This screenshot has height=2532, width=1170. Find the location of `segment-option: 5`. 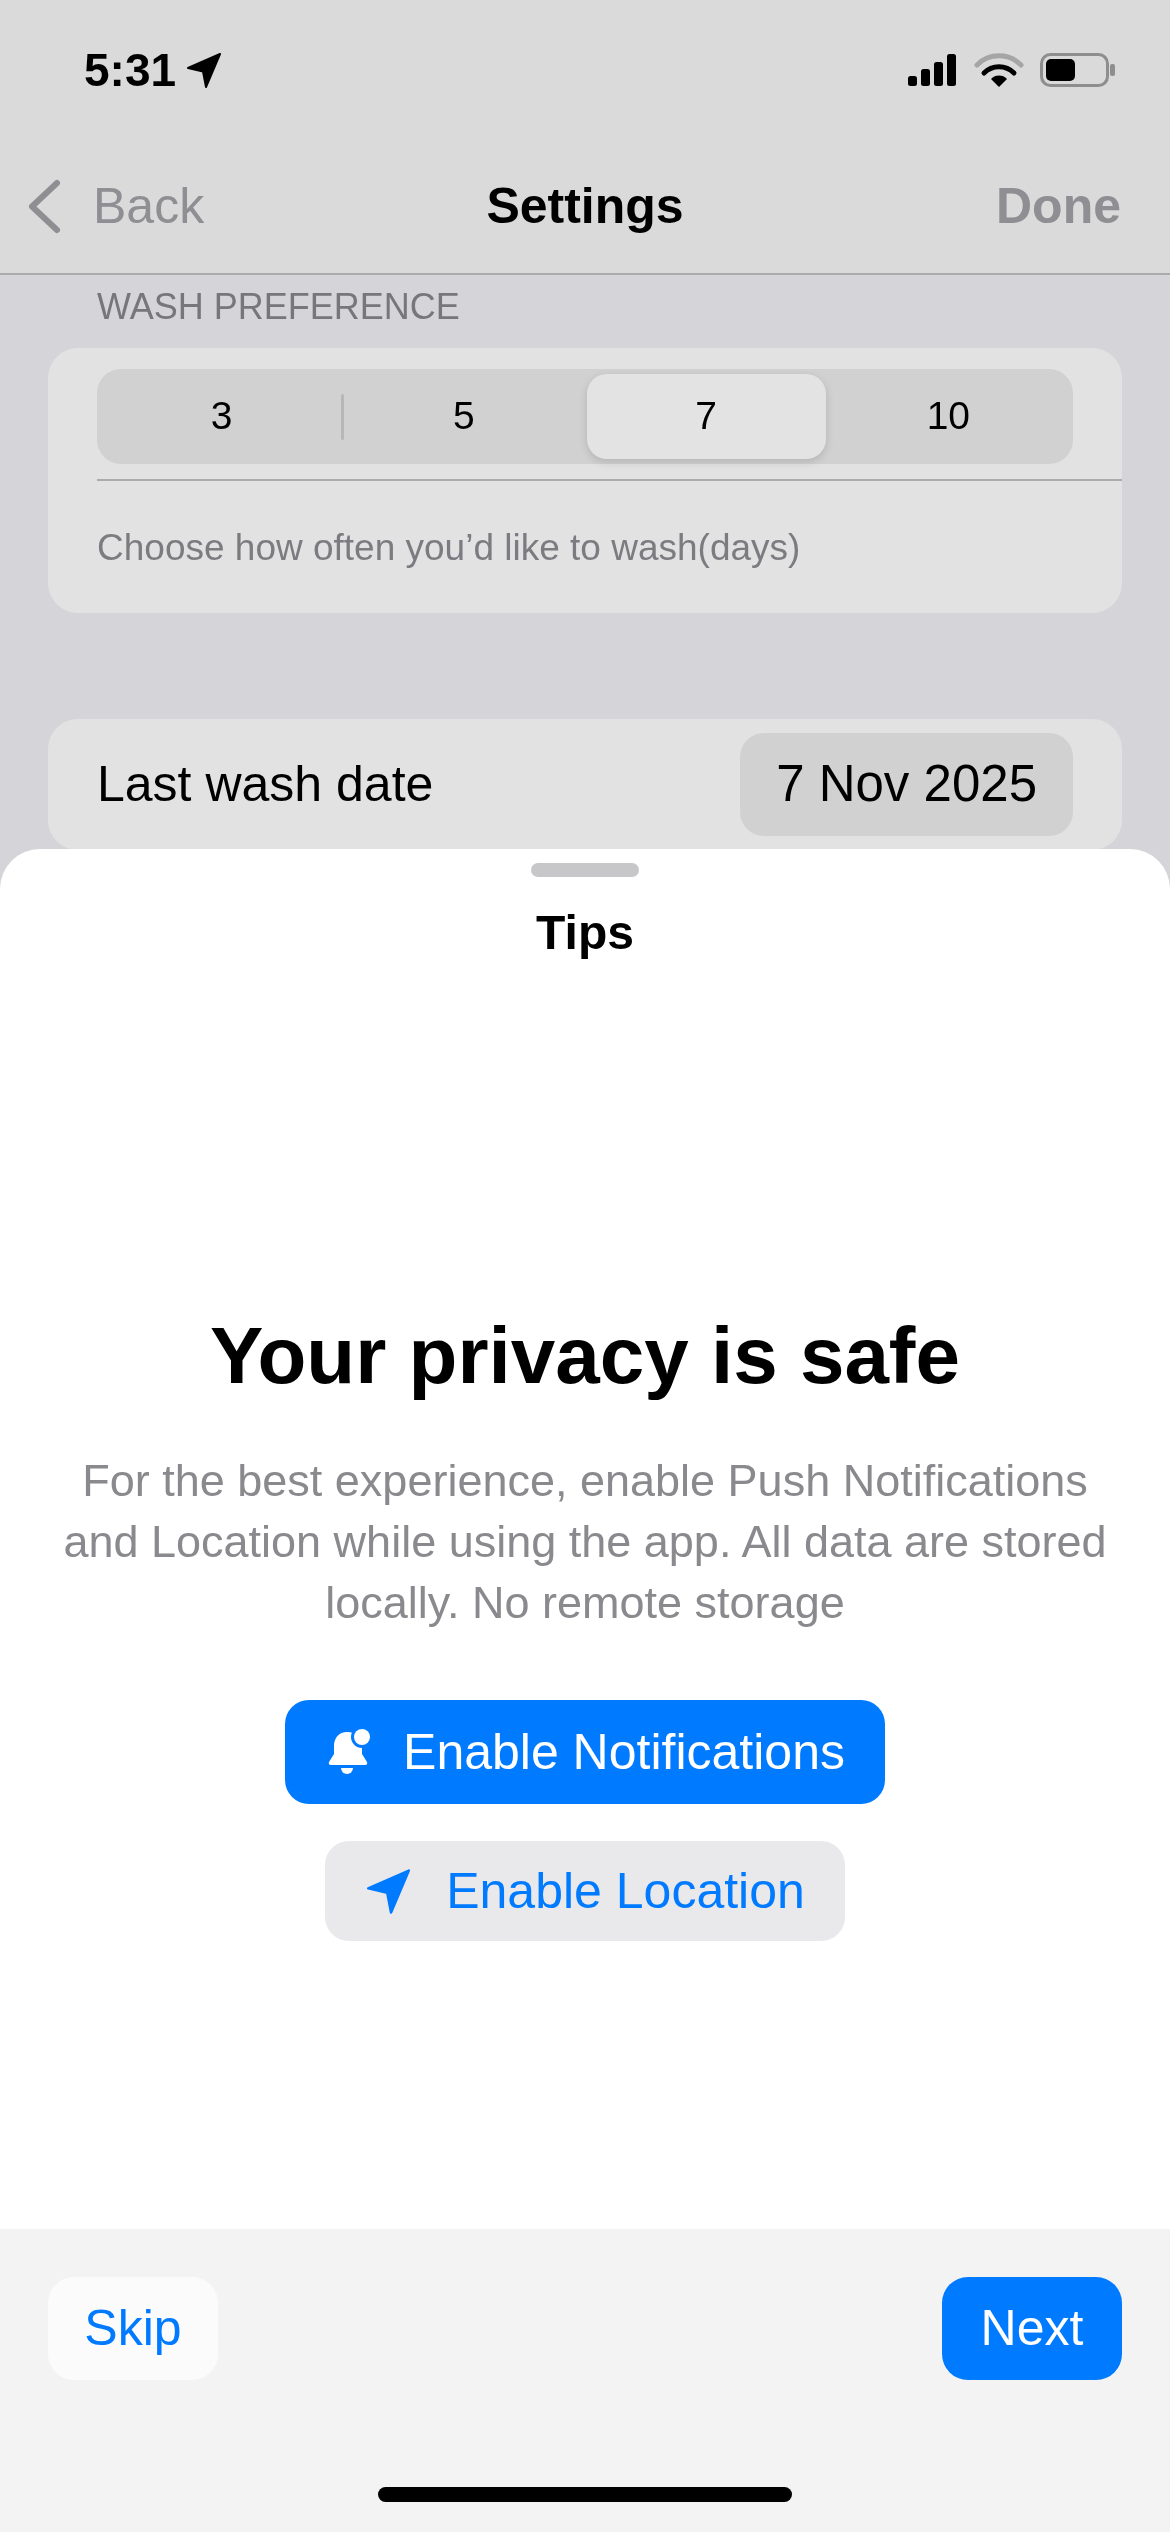

segment-option: 5 is located at coordinates (464, 416).